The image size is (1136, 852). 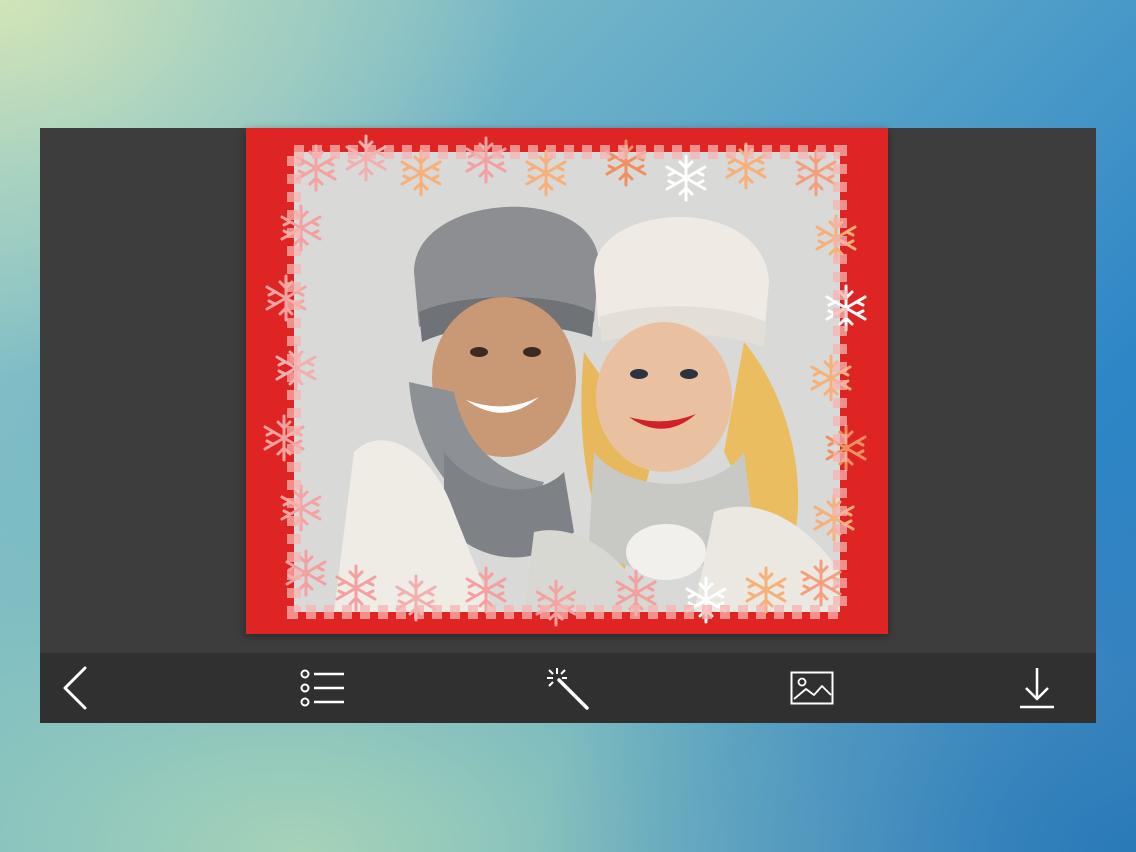 I want to click on chevron-left-icon, so click(x=75, y=688).